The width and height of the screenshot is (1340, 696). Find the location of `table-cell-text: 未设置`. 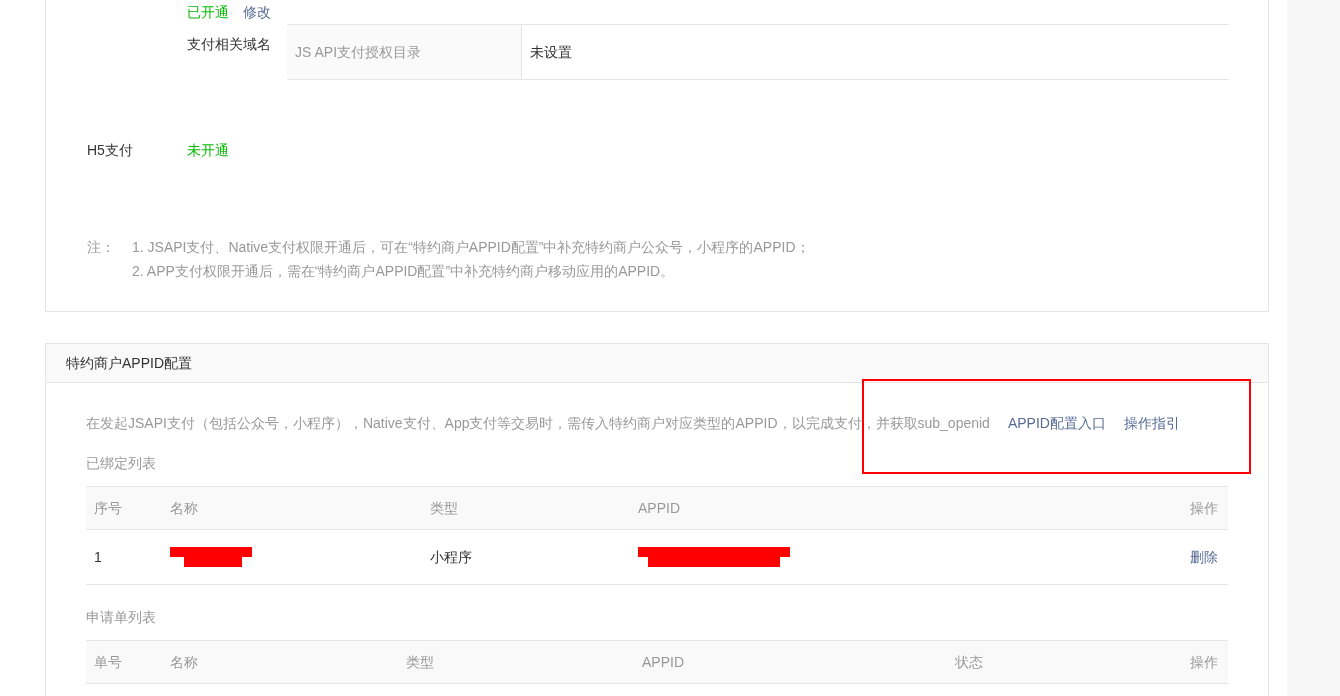

table-cell-text: 未设置 is located at coordinates (551, 52).